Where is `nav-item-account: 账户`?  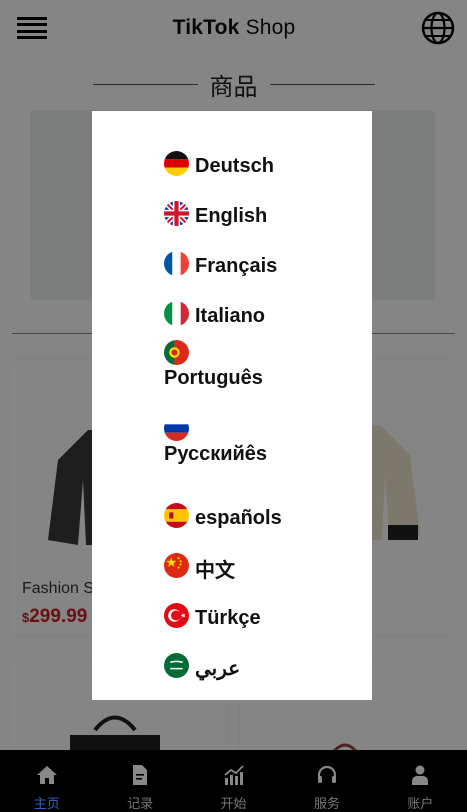 nav-item-account: 账户 is located at coordinates (420, 781).